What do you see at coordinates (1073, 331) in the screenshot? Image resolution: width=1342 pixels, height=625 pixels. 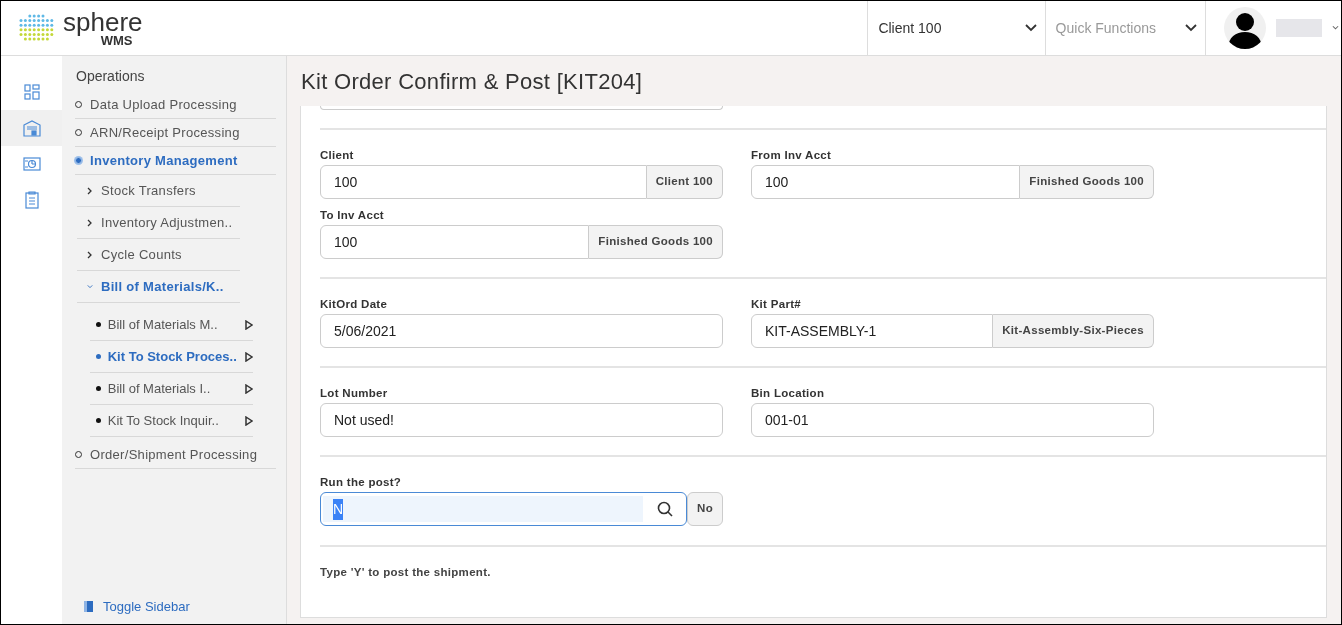 I see `field-description: Kit-Assembly-Six-Pieces` at bounding box center [1073, 331].